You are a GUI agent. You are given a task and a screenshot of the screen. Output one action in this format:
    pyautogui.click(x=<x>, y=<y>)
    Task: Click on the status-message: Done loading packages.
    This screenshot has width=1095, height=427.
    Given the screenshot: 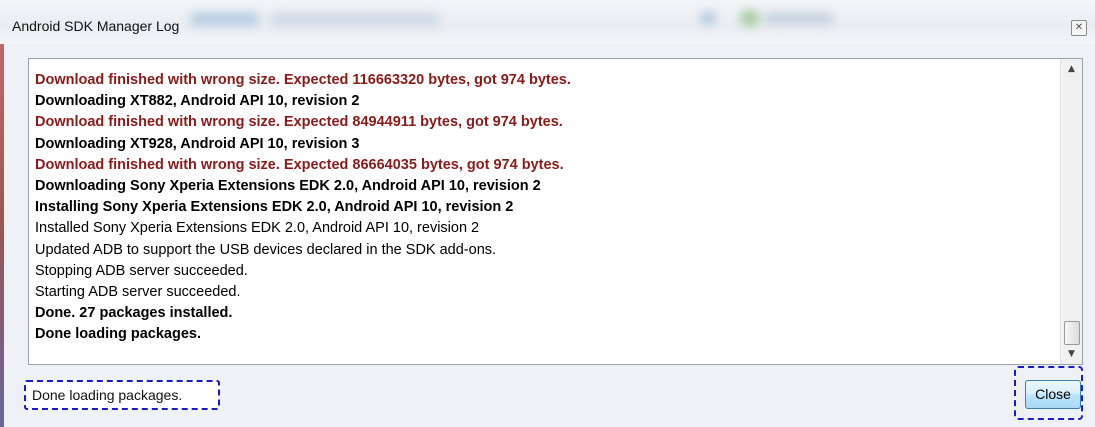 What is the action you would take?
    pyautogui.click(x=107, y=395)
    